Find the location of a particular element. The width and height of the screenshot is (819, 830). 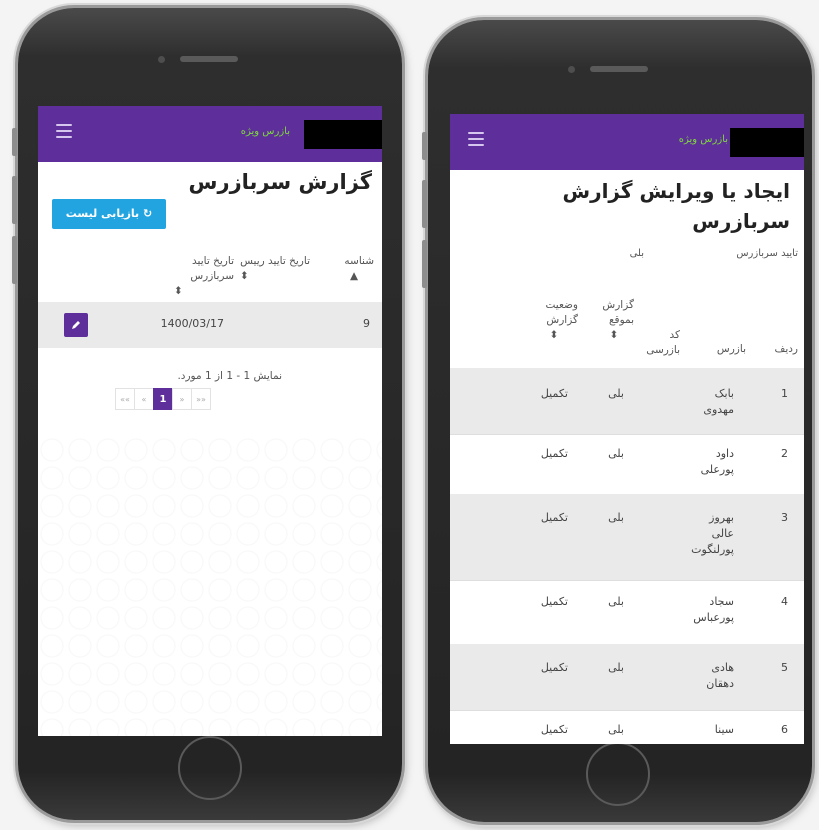

row-number: 3 is located at coordinates (784, 517).